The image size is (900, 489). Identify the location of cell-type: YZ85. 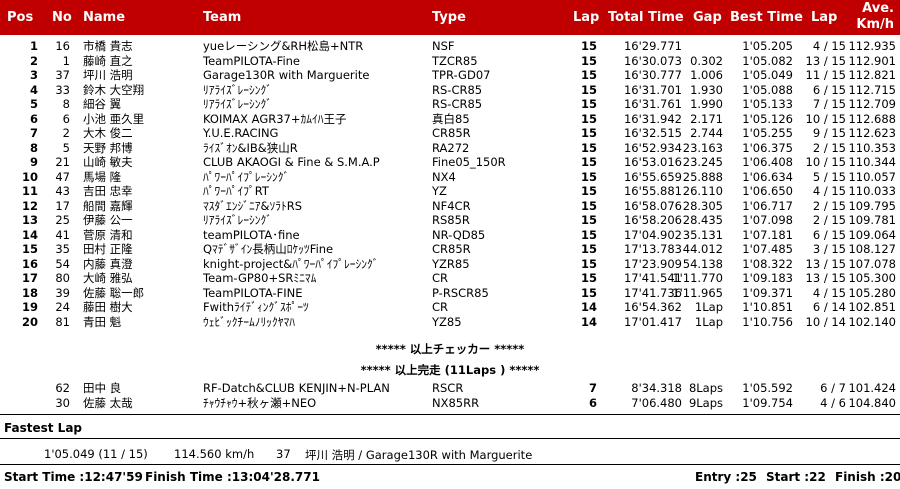
(447, 321).